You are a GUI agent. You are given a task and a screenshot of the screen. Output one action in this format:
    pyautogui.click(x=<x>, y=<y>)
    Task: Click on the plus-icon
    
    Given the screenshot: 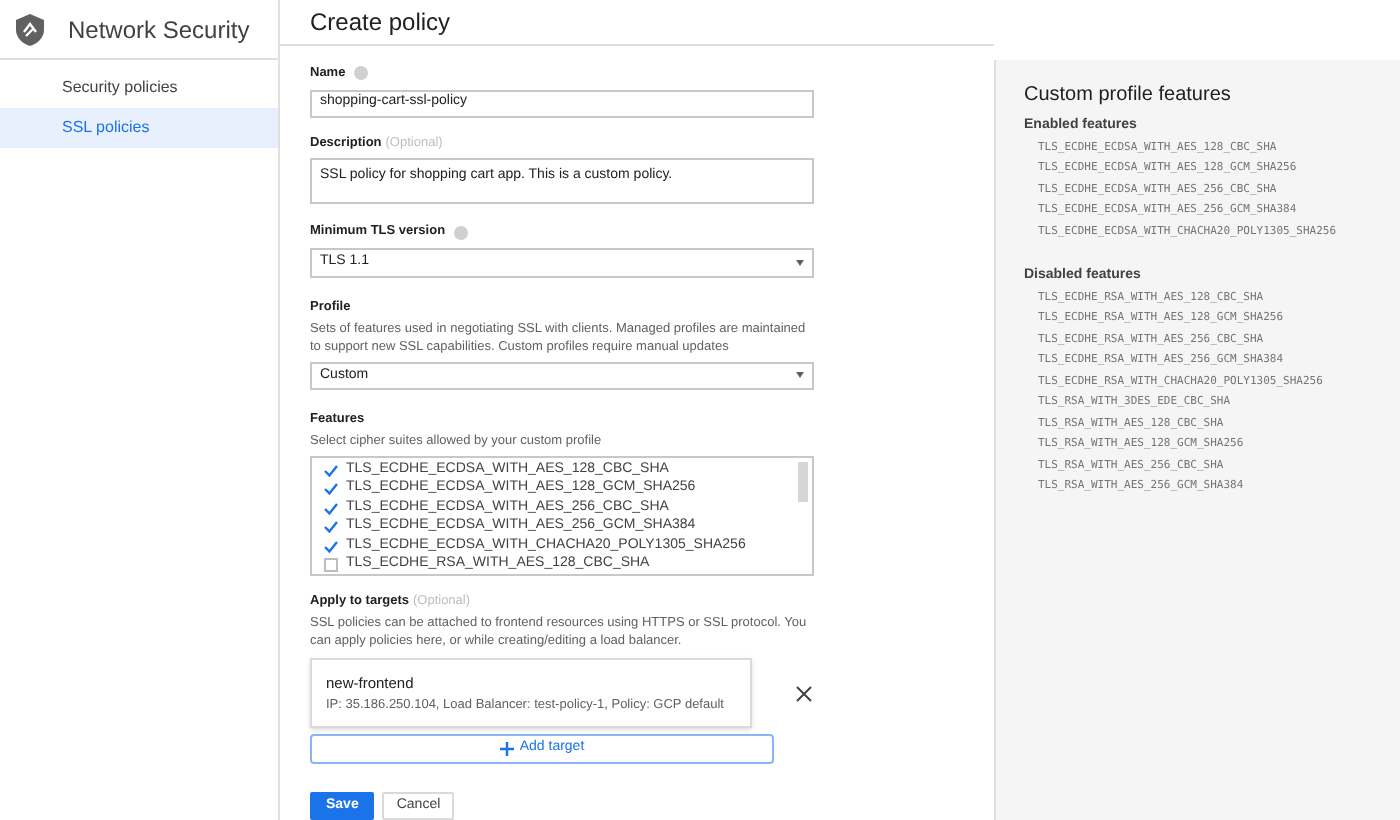 What is the action you would take?
    pyautogui.click(x=506, y=749)
    